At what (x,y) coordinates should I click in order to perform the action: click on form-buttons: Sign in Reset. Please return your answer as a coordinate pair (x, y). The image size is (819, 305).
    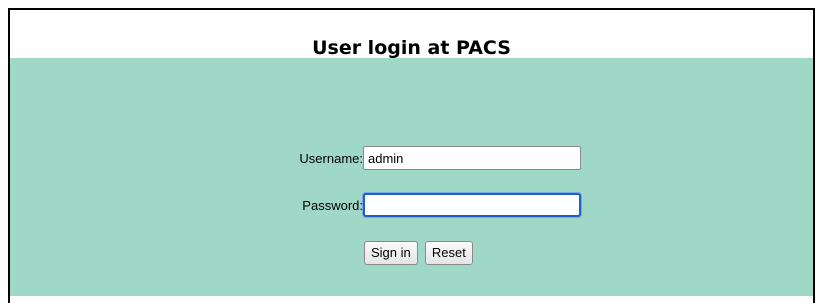
    Looking at the image, I should click on (411, 254).